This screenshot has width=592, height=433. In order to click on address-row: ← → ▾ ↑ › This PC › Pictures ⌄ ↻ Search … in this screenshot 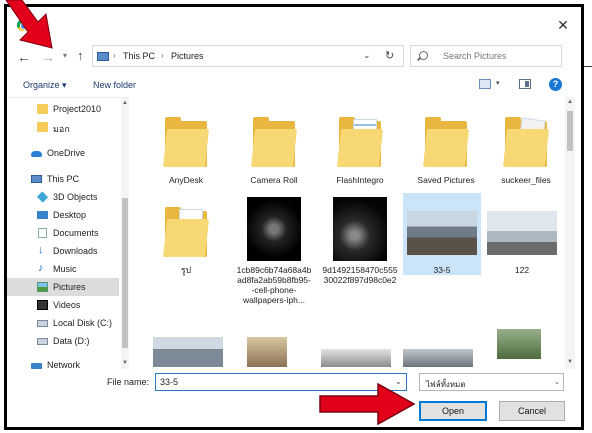, I will do `click(294, 58)`.